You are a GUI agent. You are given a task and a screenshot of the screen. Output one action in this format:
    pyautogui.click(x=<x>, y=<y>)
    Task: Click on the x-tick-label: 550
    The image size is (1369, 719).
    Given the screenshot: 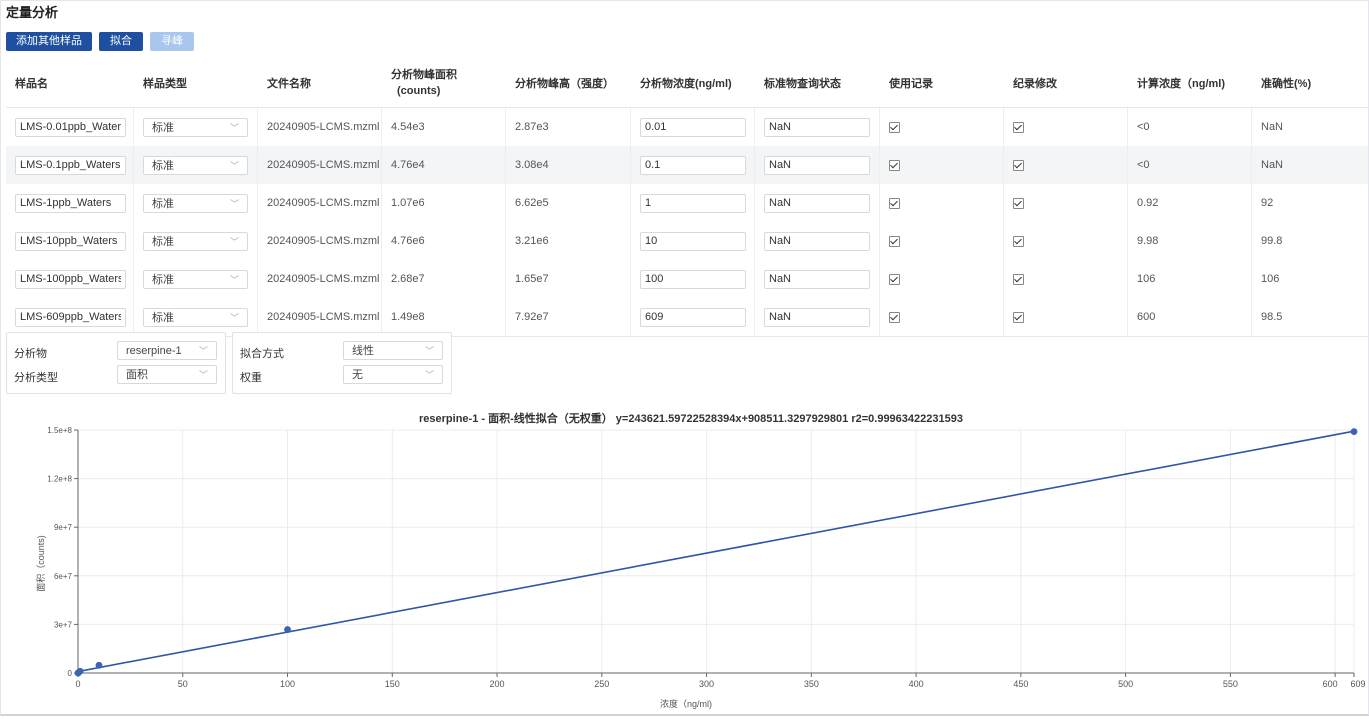 What is the action you would take?
    pyautogui.click(x=1230, y=684)
    